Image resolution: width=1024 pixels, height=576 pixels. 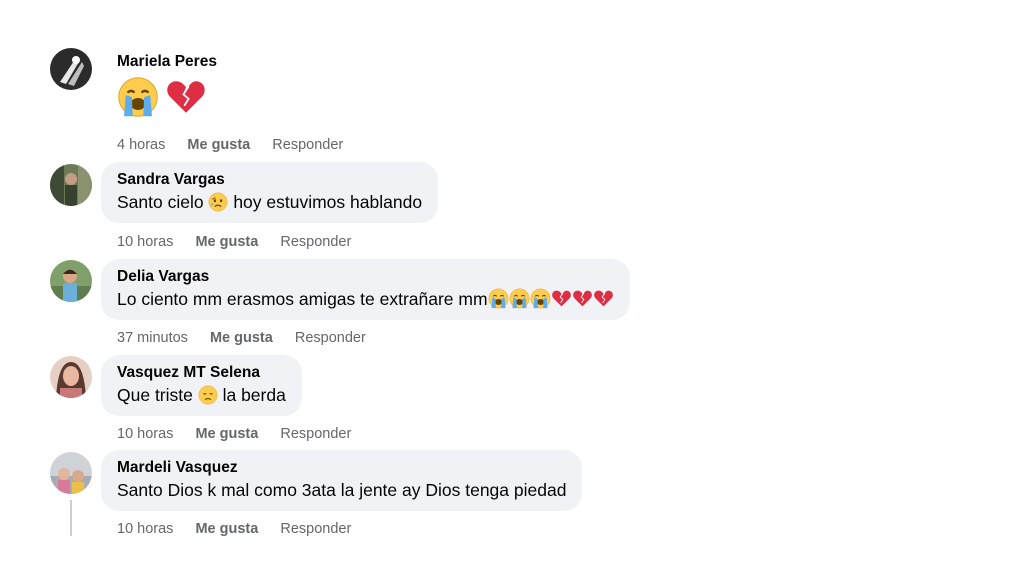 What do you see at coordinates (269, 180) in the screenshot?
I see `comment-author: Sandra Vargas` at bounding box center [269, 180].